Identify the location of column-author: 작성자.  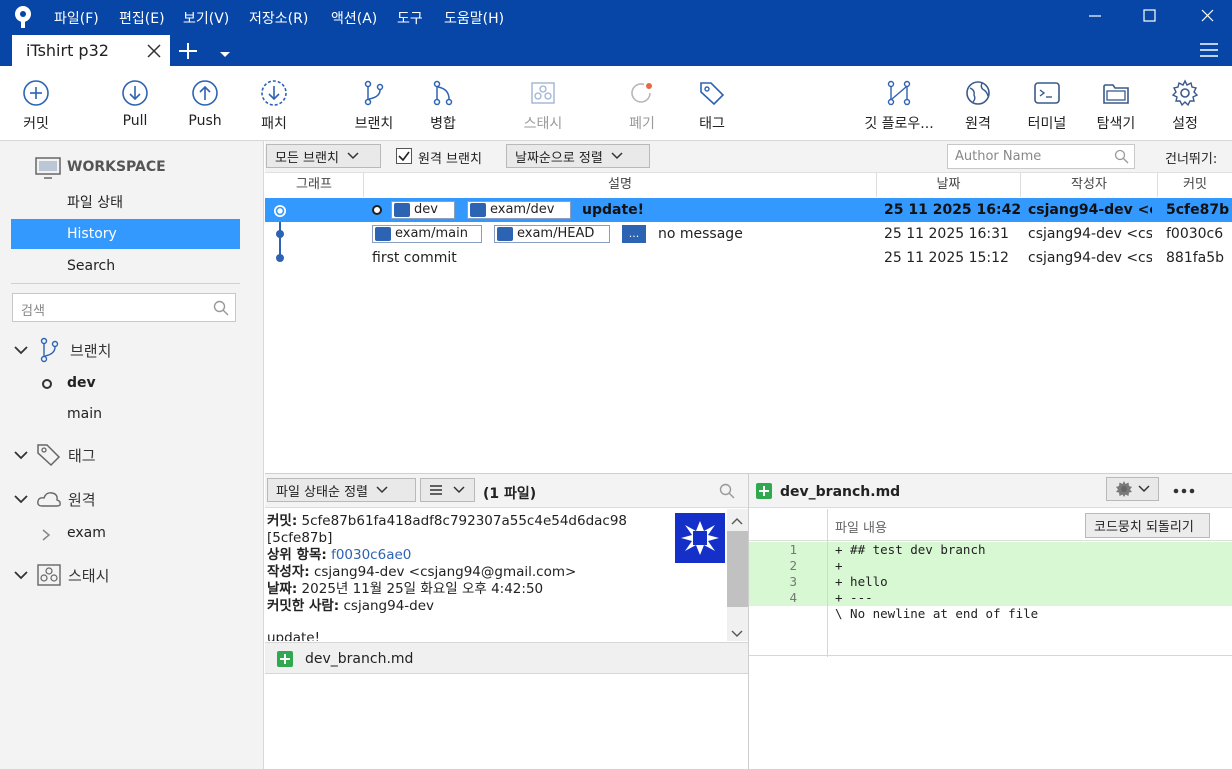
(1089, 185).